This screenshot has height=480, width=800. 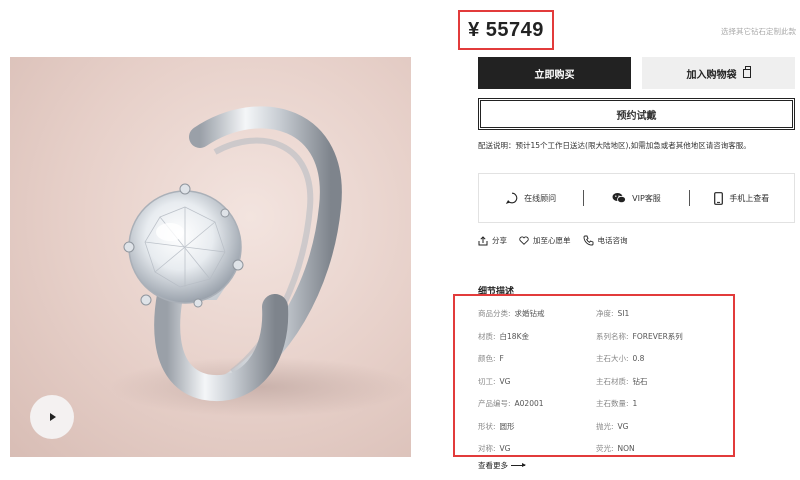 I want to click on spec-item: 系列名称: FOREVER系列, so click(x=657, y=336).